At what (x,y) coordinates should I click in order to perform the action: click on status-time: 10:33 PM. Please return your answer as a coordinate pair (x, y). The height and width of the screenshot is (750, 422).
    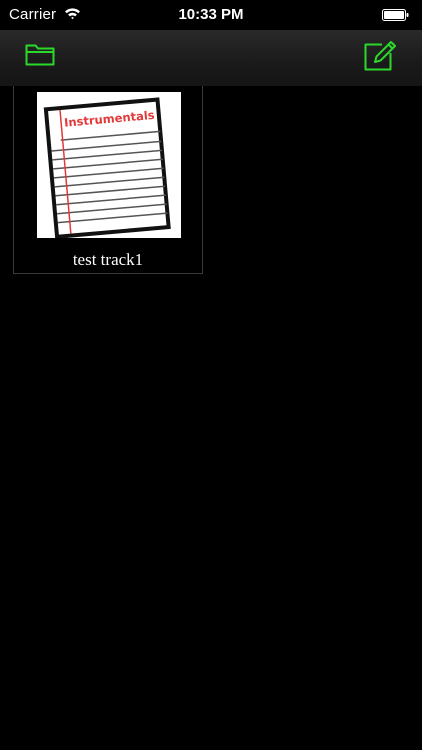
    Looking at the image, I should click on (211, 14).